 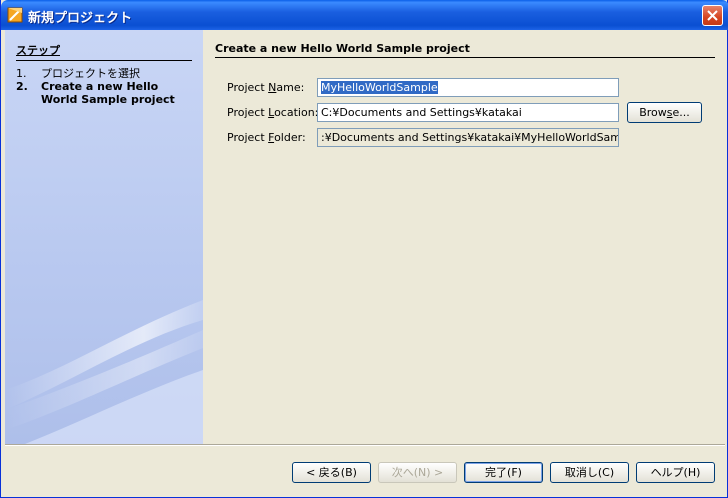 I want to click on project-name-value: MyHelloWorldSample, so click(x=379, y=87).